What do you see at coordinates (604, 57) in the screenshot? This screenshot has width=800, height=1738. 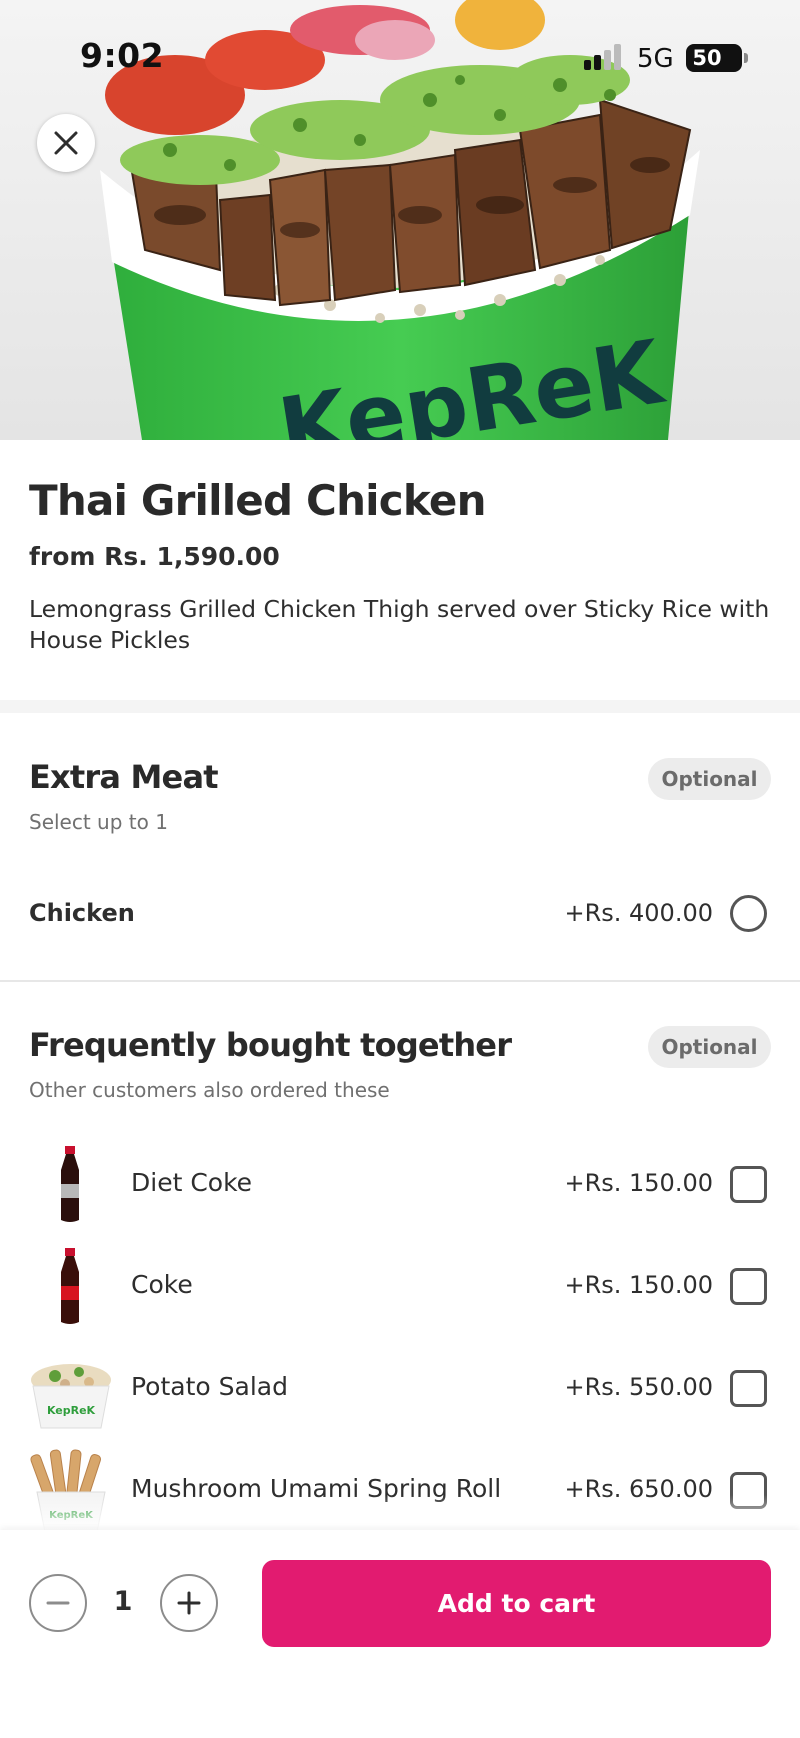 I see `signal-icon` at bounding box center [604, 57].